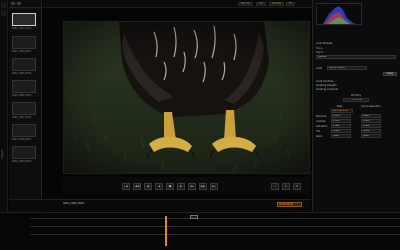 This screenshot has width=400, height=250. Describe the element at coordinates (203, 186) in the screenshot. I see `fast-forward-button: ▶▶` at that location.